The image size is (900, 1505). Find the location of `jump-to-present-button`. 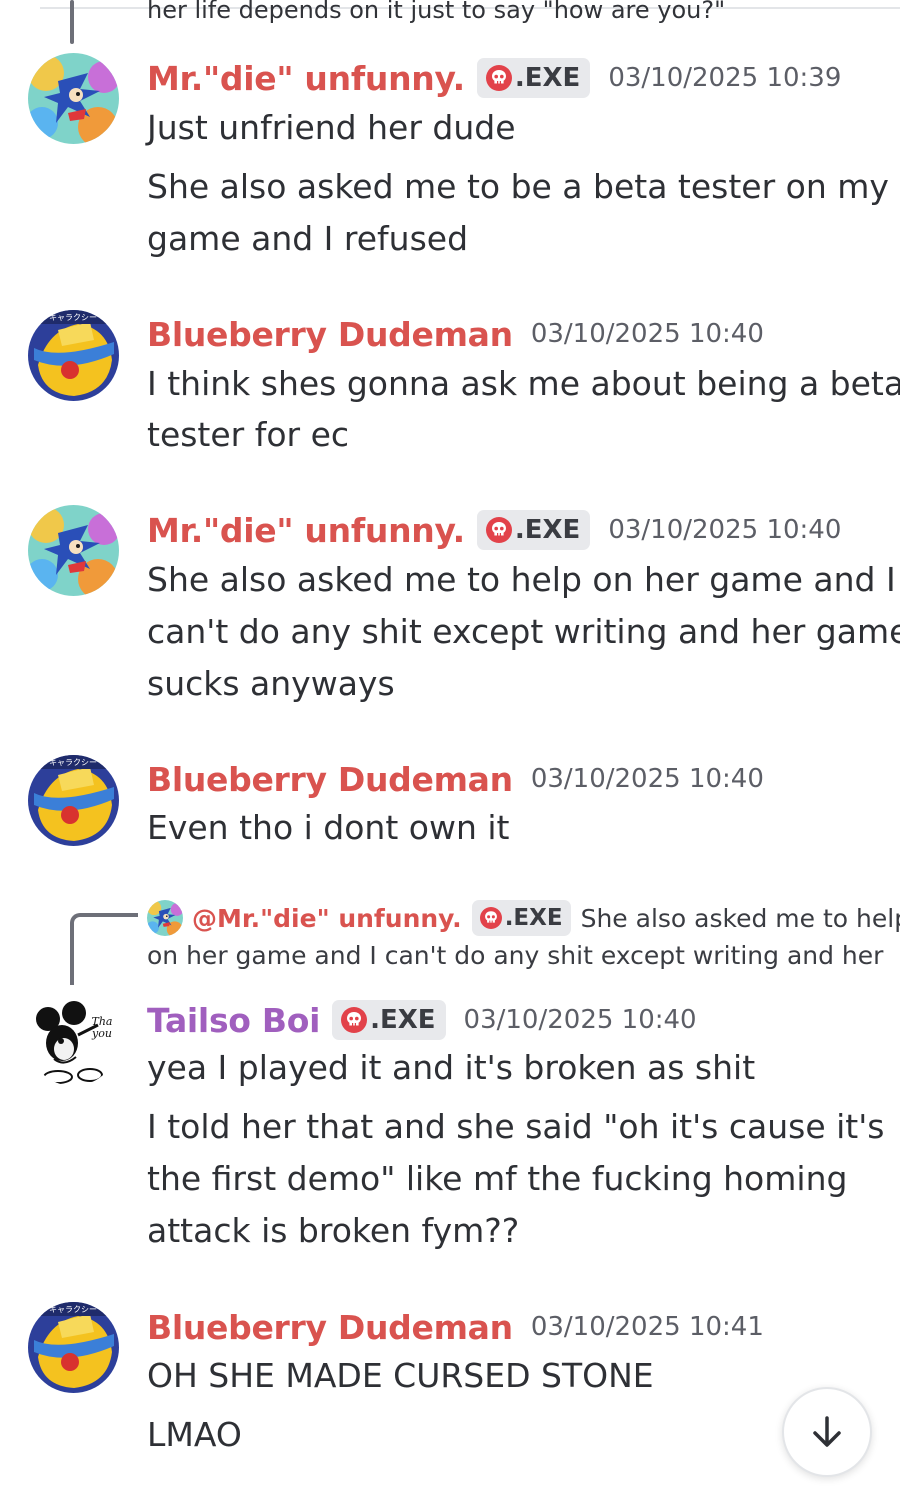

jump-to-present-button is located at coordinates (827, 1432).